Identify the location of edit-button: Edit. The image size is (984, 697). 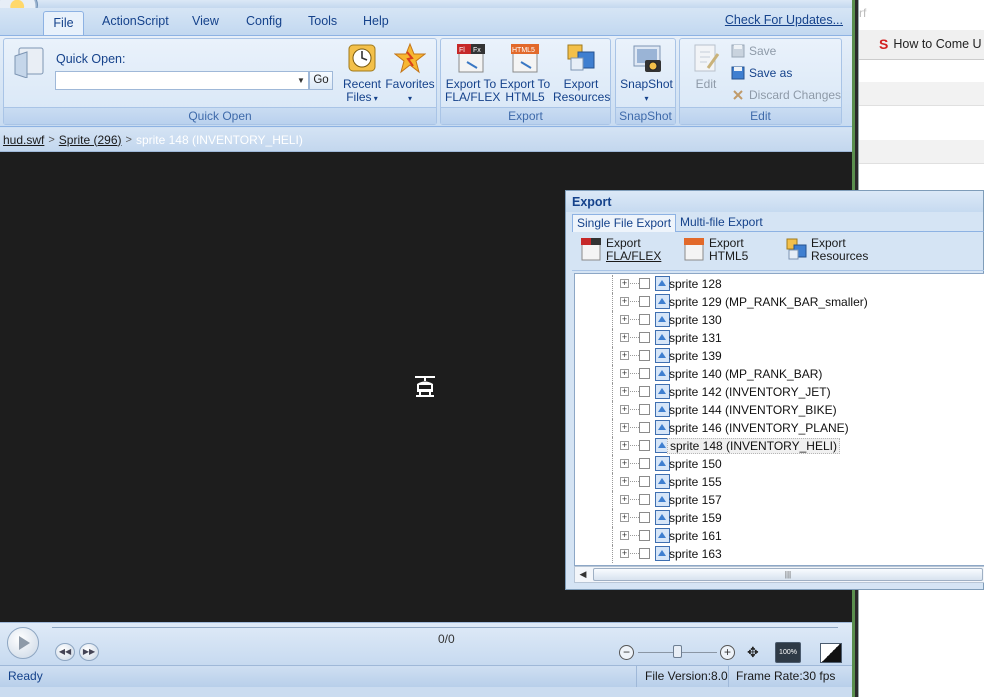
(706, 66).